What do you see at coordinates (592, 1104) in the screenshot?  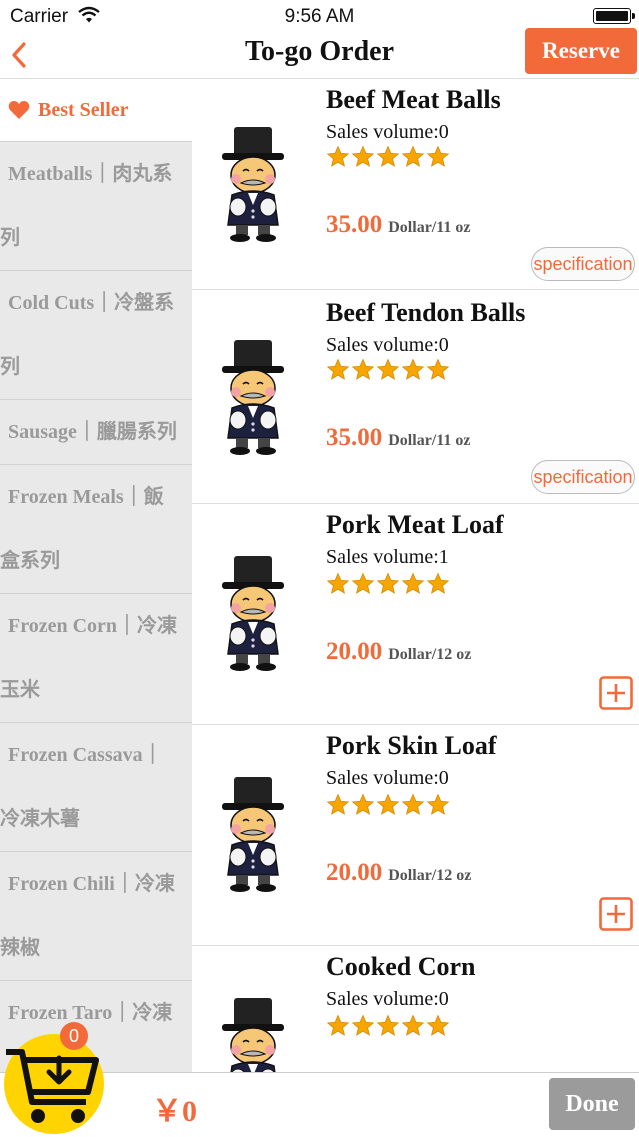 I see `done-button: Done` at bounding box center [592, 1104].